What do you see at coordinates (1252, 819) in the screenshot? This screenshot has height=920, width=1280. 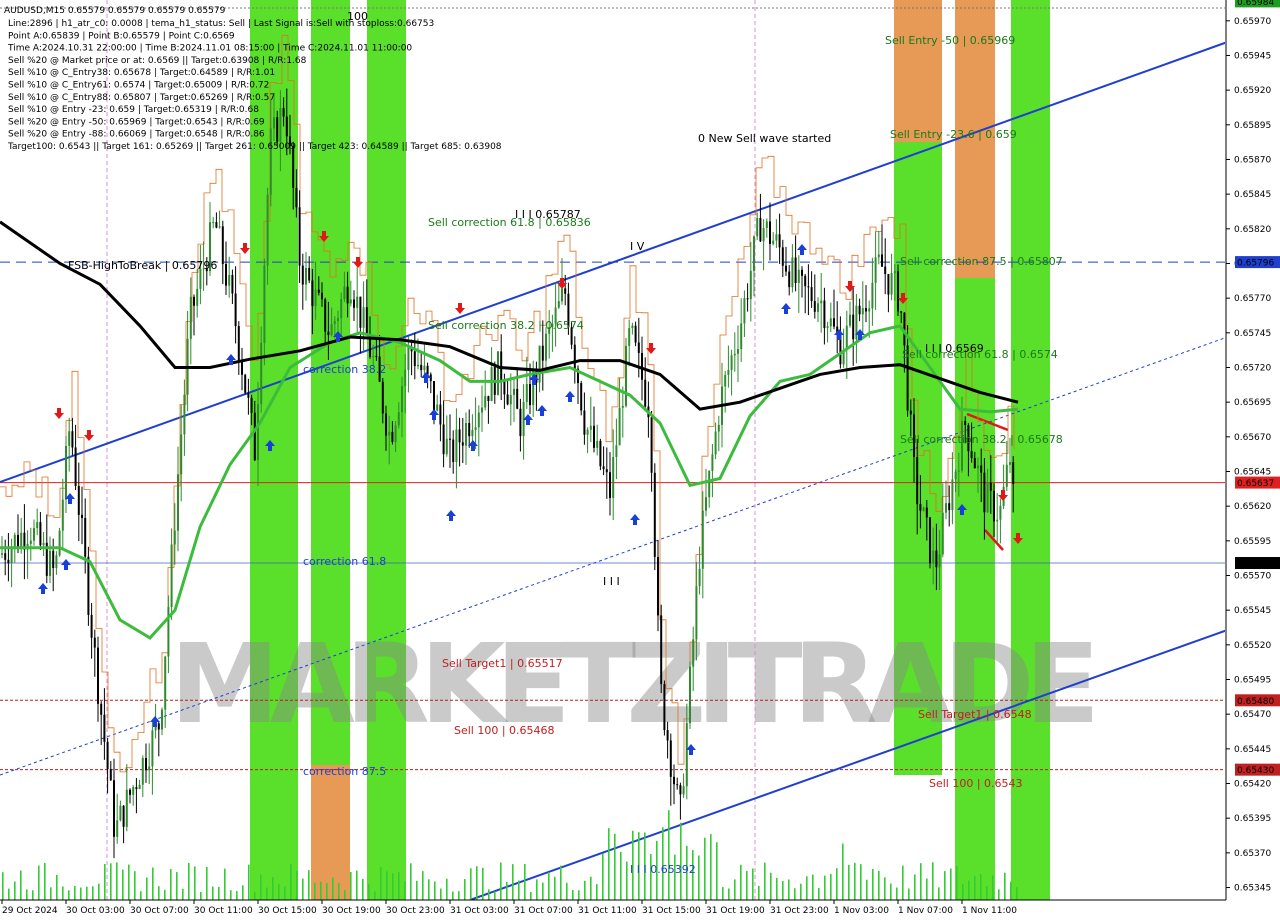 I see `price-tick-label: 0.65395` at bounding box center [1252, 819].